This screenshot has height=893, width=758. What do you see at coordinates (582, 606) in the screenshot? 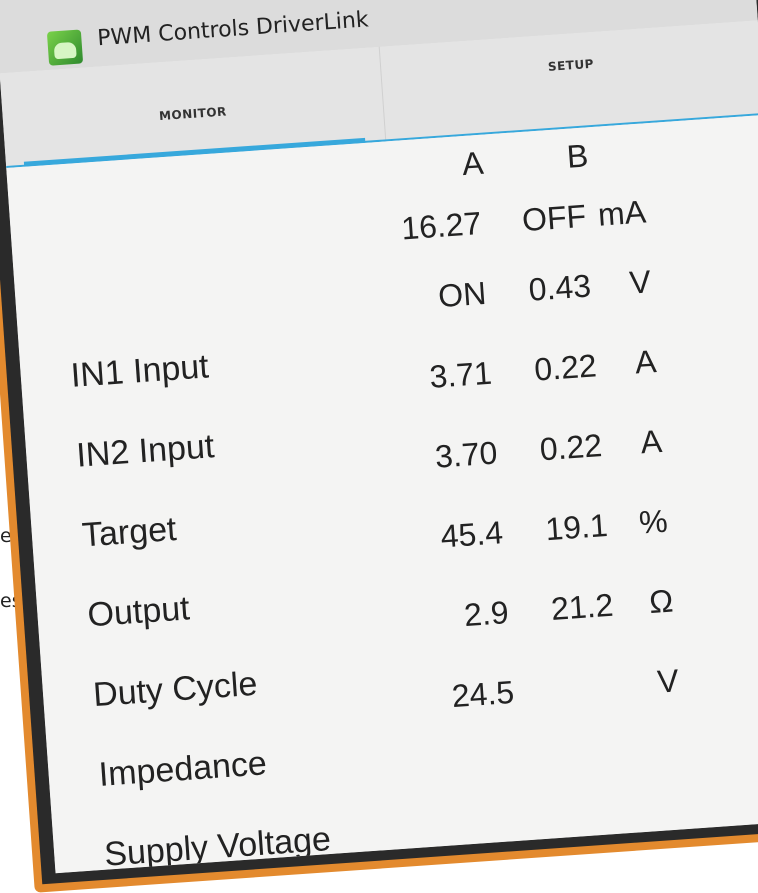
I see `value-b: 21.2` at bounding box center [582, 606].